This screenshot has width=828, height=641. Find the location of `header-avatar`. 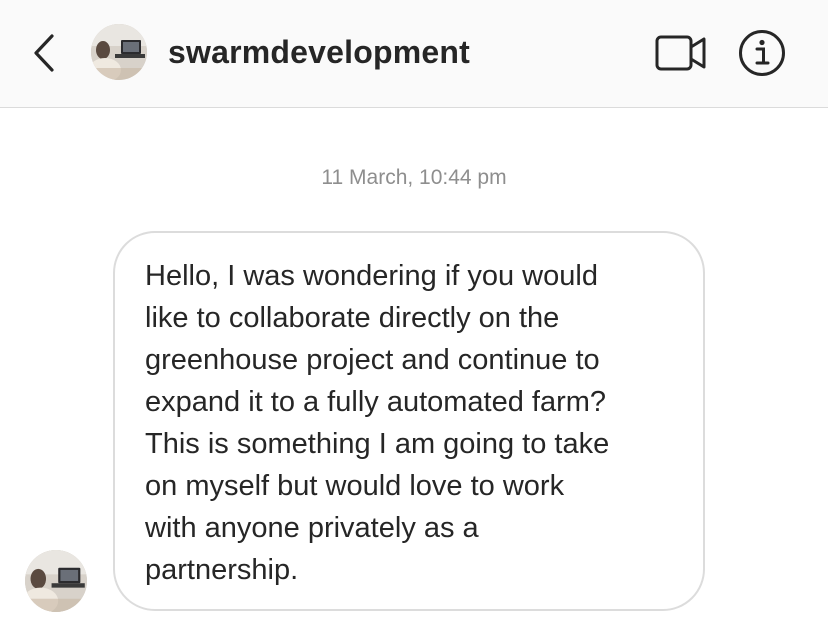

header-avatar is located at coordinates (119, 52).